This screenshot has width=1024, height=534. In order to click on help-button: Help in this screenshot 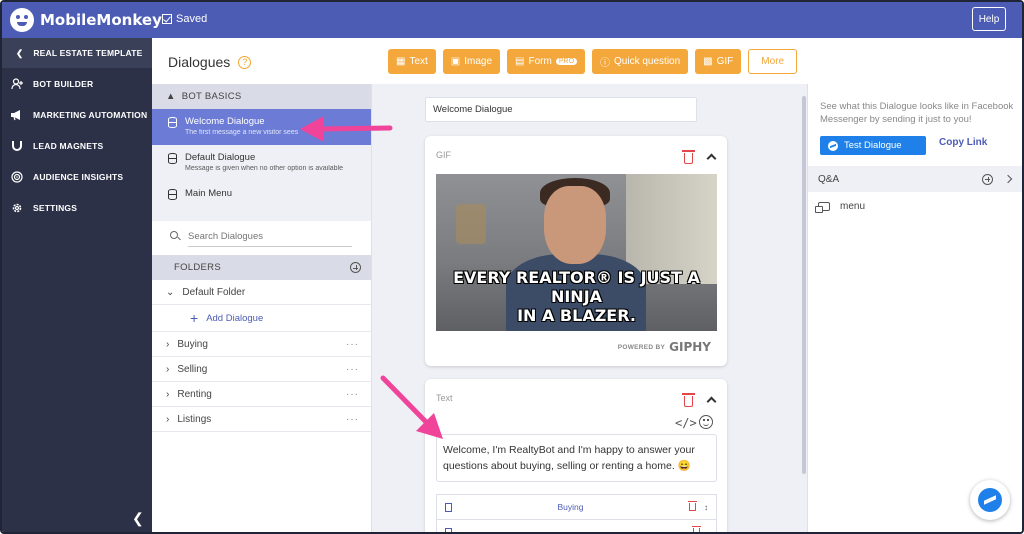, I will do `click(989, 19)`.